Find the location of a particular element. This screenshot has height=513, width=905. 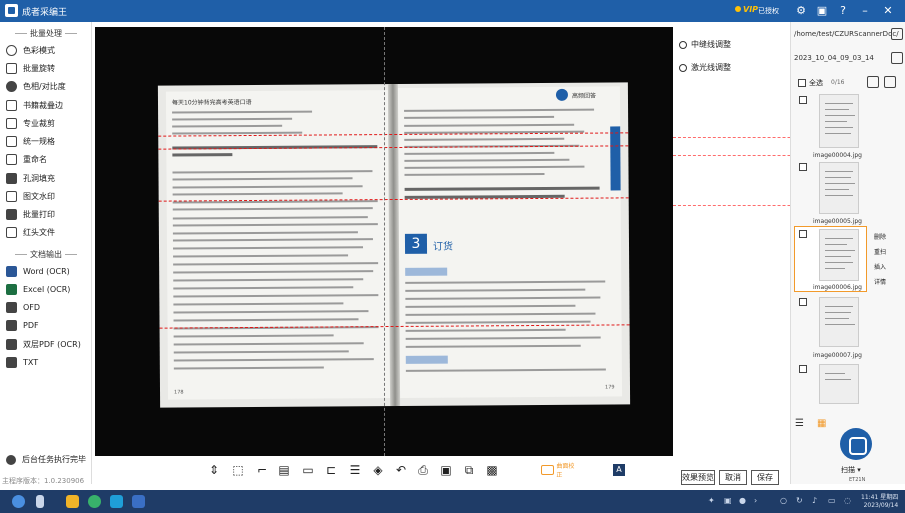

crop-icon: ⌐ is located at coordinates (262, 470).